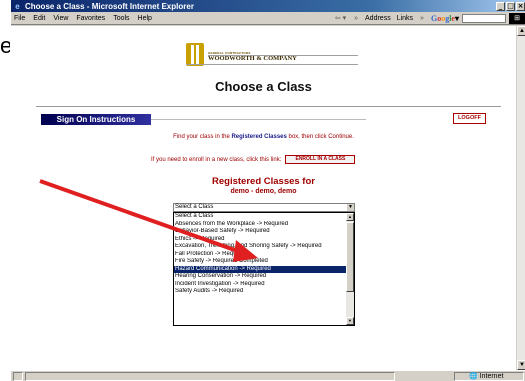  Describe the element at coordinates (121, 18) in the screenshot. I see `menu-tools: Tools` at that location.